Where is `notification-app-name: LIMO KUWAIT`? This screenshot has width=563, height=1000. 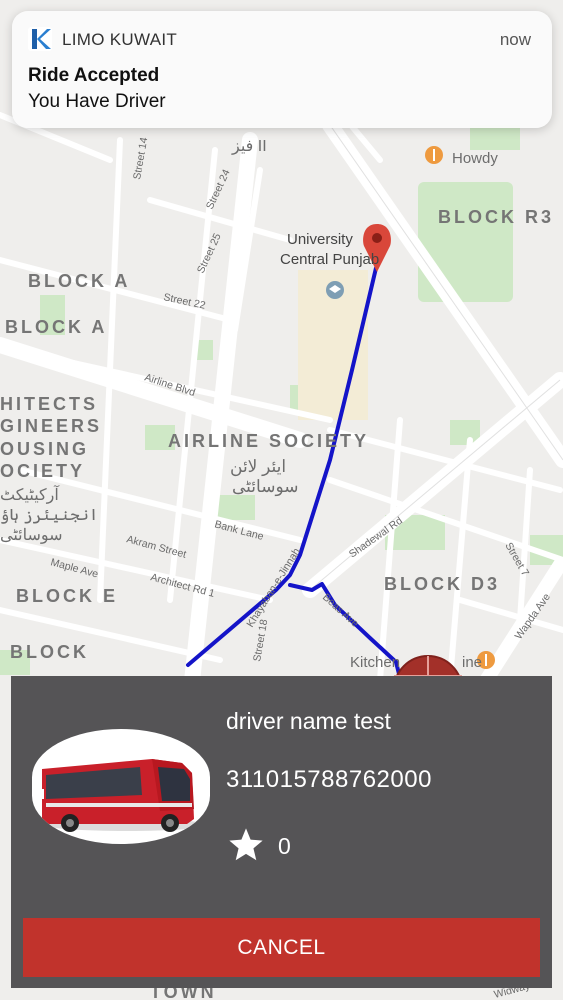 notification-app-name: LIMO KUWAIT is located at coordinates (120, 39).